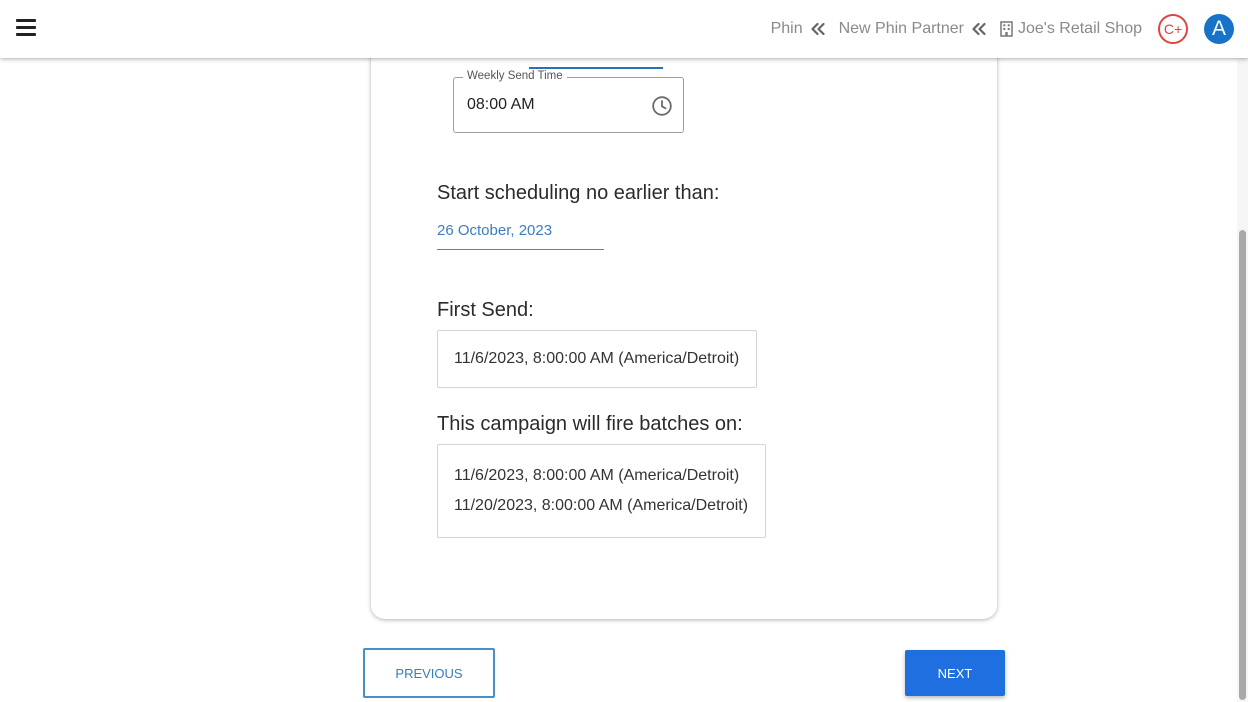 Image resolution: width=1248 pixels, height=702 pixels. I want to click on start-date-input: 26 October, 2023, so click(520, 236).